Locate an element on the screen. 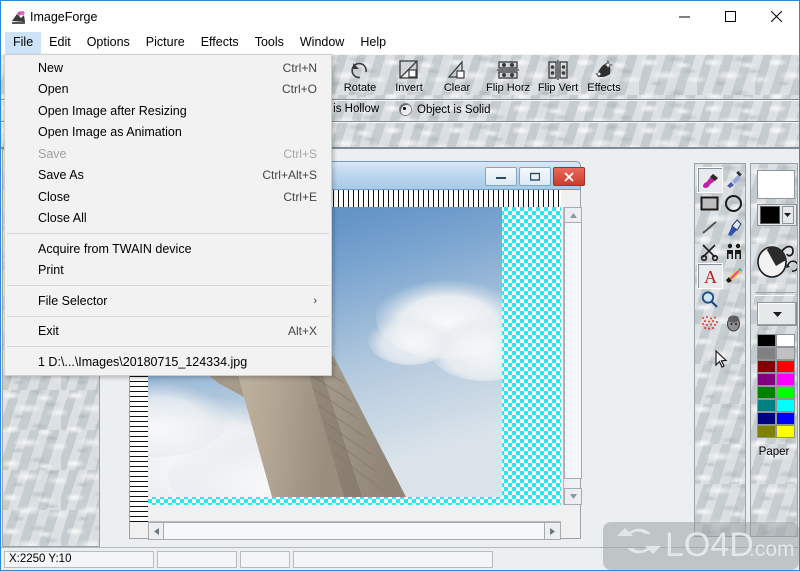  menu-item-save-as: Save As Ctrl+Alt+S is located at coordinates (168, 176).